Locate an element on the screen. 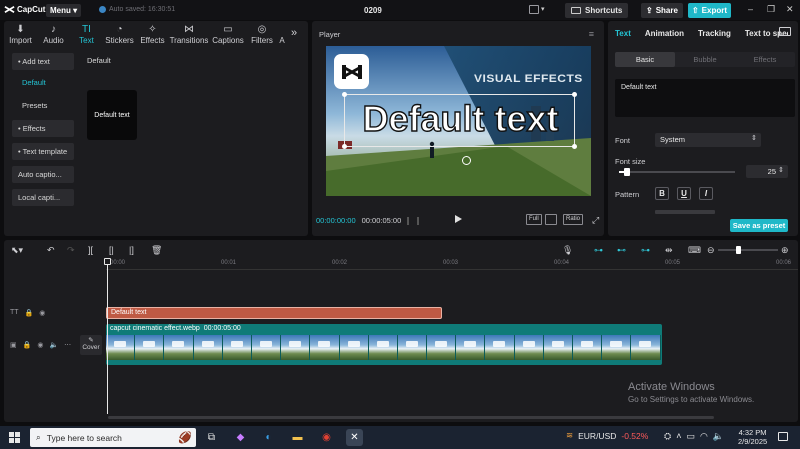  tab-text: TI Text is located at coordinates (86, 34).